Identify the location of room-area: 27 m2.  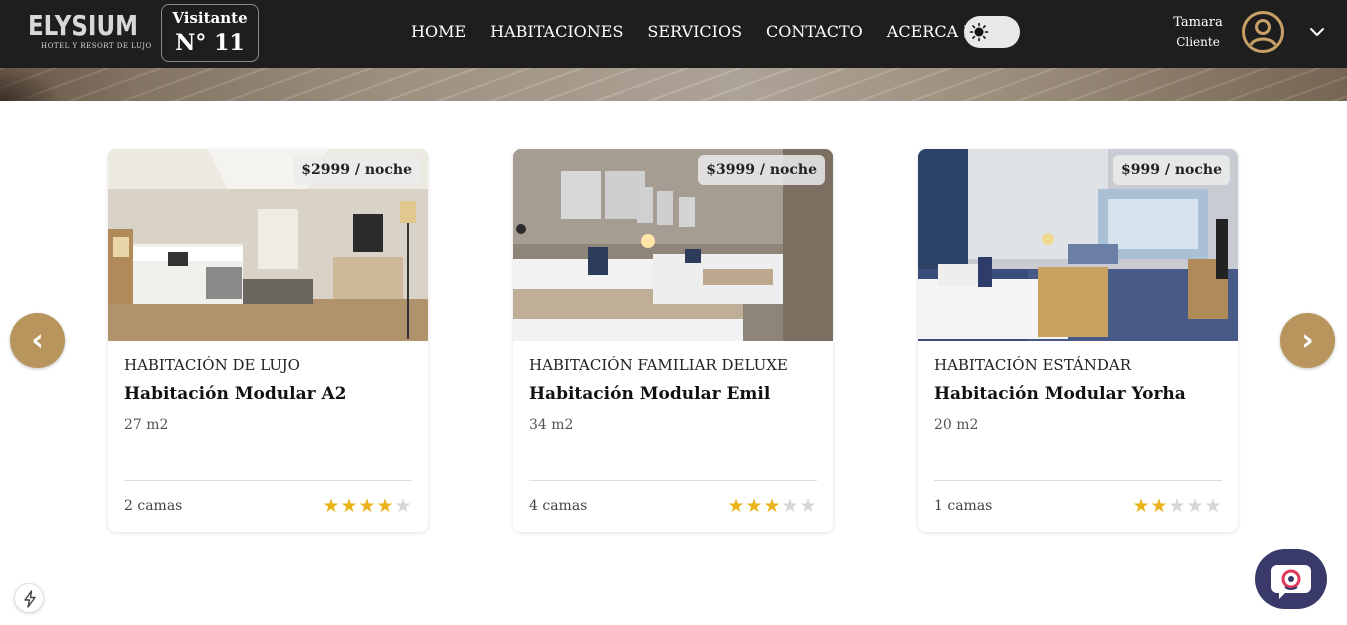
(146, 425).